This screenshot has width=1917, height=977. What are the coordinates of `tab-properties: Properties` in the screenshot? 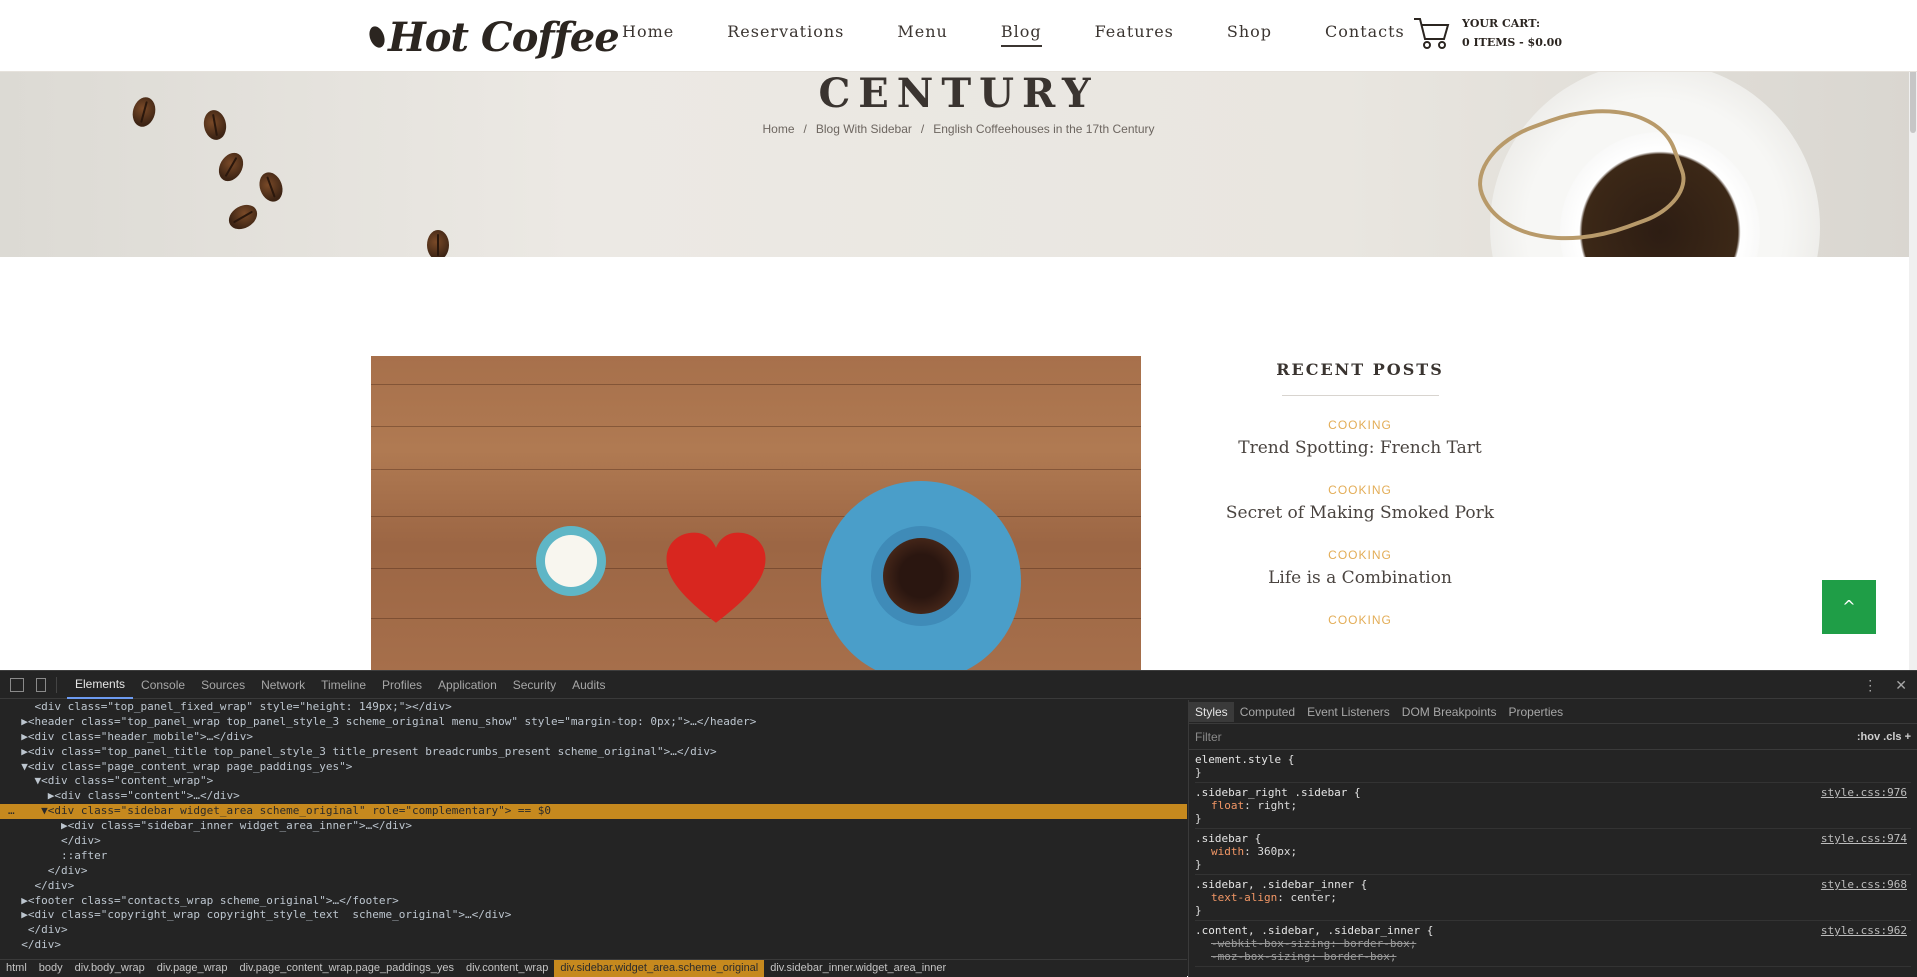 It's located at (1535, 712).